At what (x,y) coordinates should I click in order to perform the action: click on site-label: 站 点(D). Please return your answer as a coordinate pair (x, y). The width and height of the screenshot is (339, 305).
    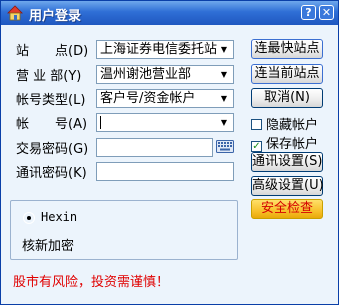
    Looking at the image, I should click on (52, 51).